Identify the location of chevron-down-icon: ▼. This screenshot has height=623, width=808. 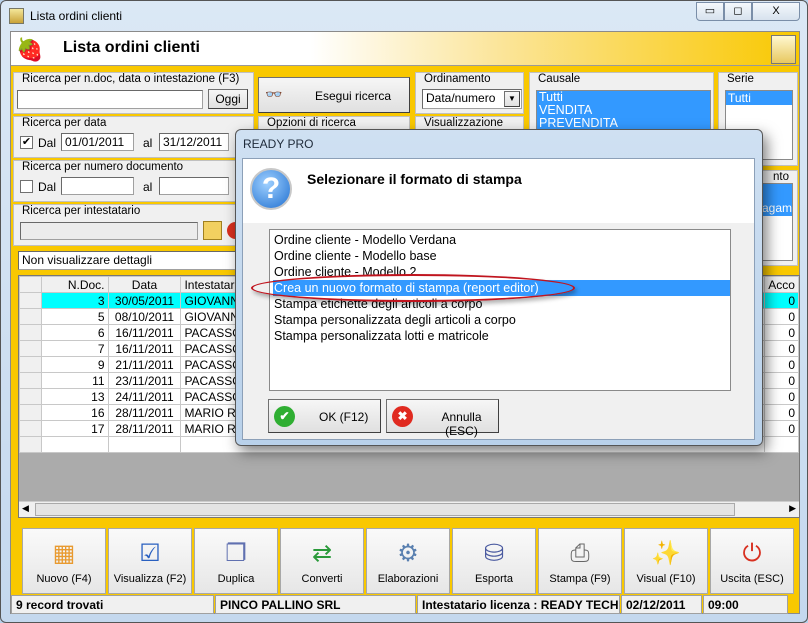
(512, 99).